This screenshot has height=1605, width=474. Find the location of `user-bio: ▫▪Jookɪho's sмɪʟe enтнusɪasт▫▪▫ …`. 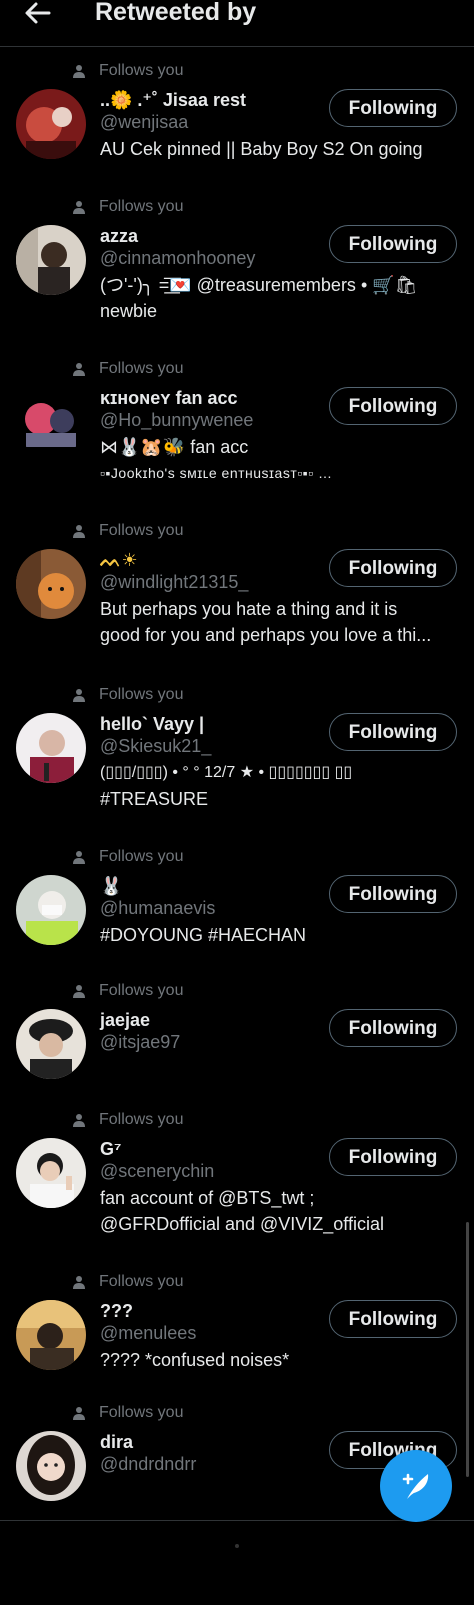

user-bio: ▫▪Jookɪho's sмɪʟe enтнusɪasт▫▪▫ … is located at coordinates (216, 473).